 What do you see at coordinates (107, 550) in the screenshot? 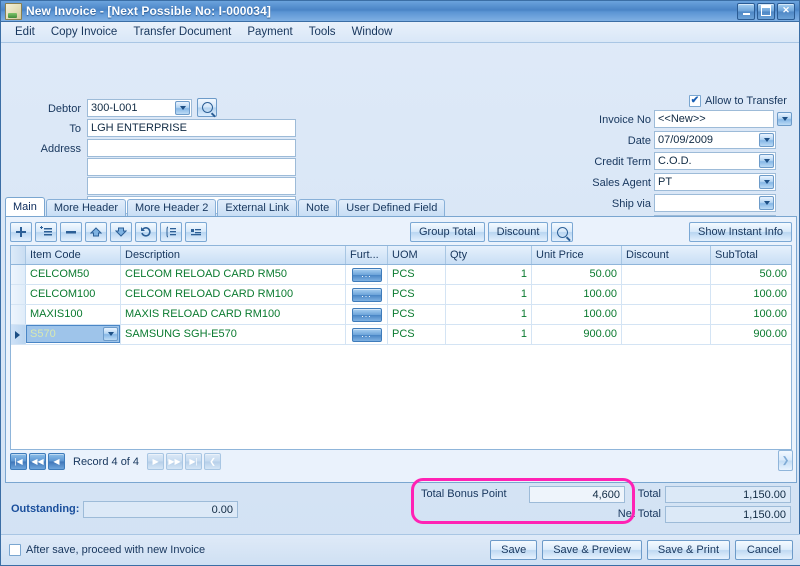
I see `after-save-checkbox: After save, proceed with new Invoice` at bounding box center [107, 550].